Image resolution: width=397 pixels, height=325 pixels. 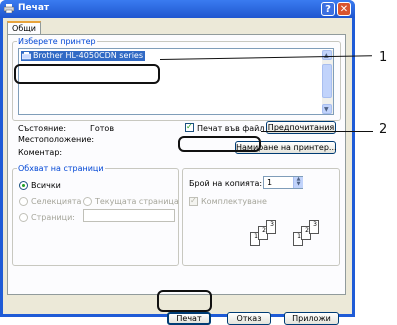 What do you see at coordinates (311, 235) in the screenshot?
I see `collate-illustration-right: 1 2 3` at bounding box center [311, 235].